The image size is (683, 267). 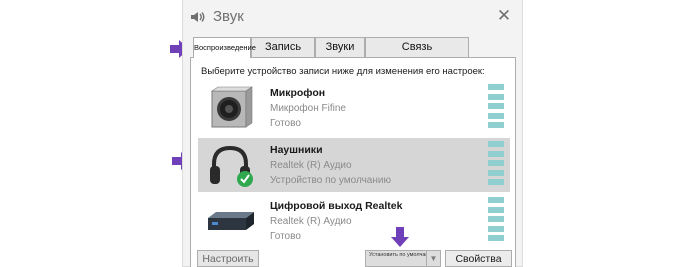 I want to click on digital-output-icon, so click(x=231, y=221).